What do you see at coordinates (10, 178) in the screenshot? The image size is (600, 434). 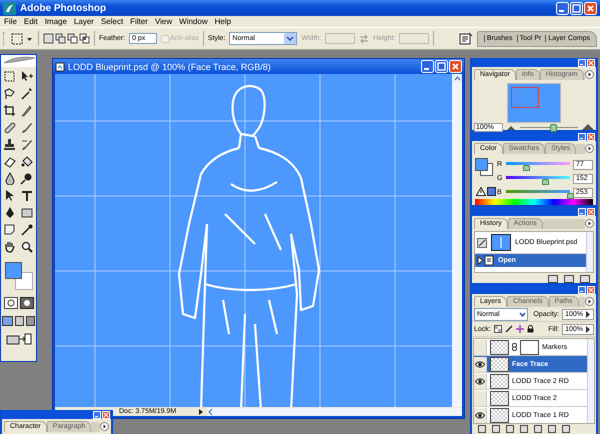 I see `drop-icon` at bounding box center [10, 178].